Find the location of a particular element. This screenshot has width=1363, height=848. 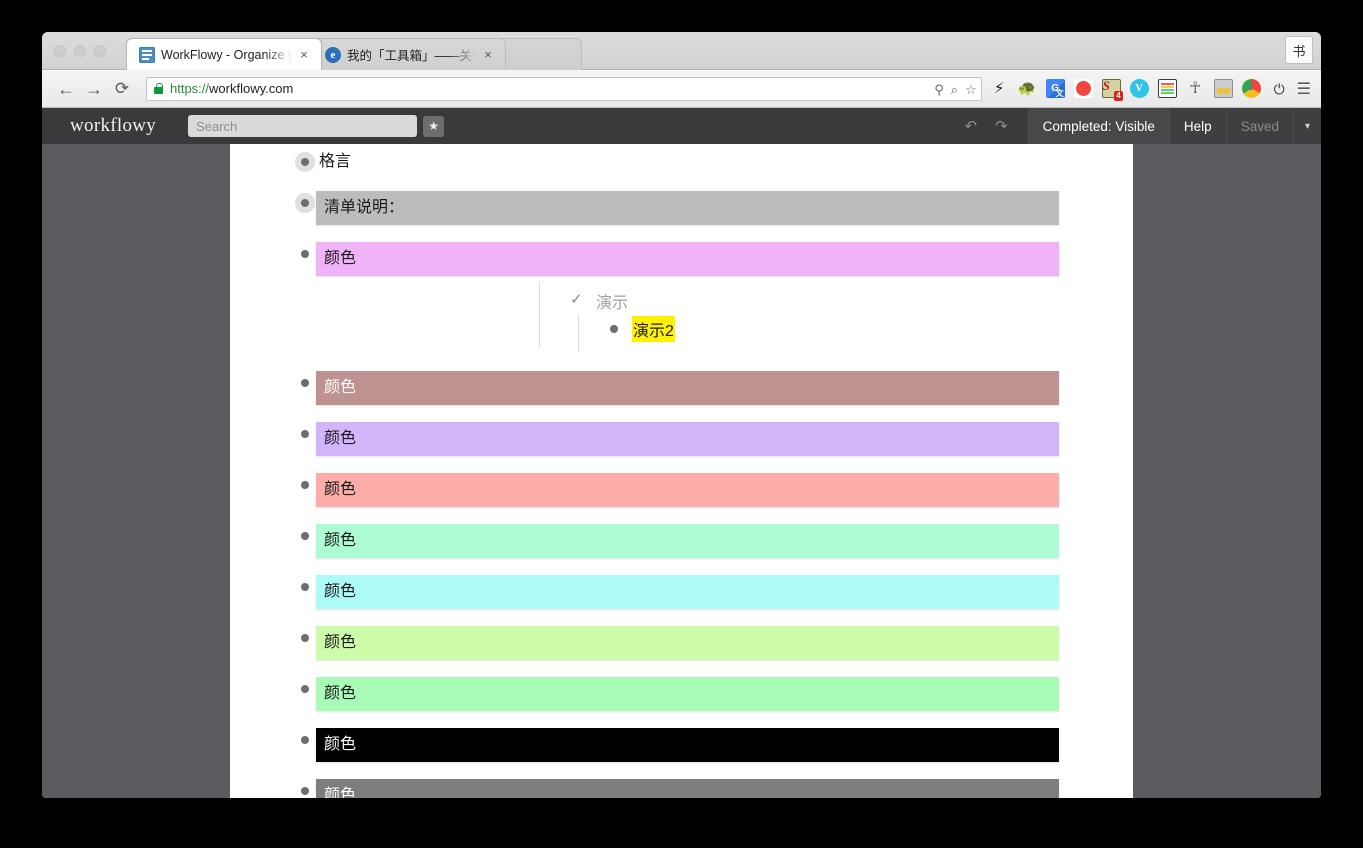

google-translate-icon: G is located at coordinates (1055, 88).